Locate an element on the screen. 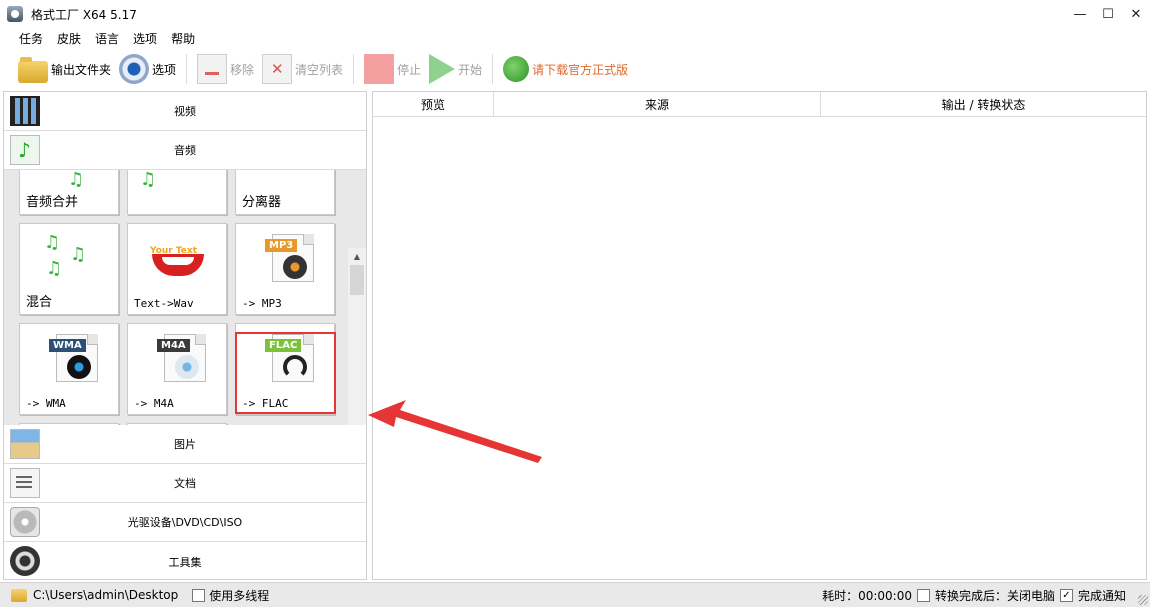  window-title: 格式工厂 X64 5.17 is located at coordinates (84, 14).